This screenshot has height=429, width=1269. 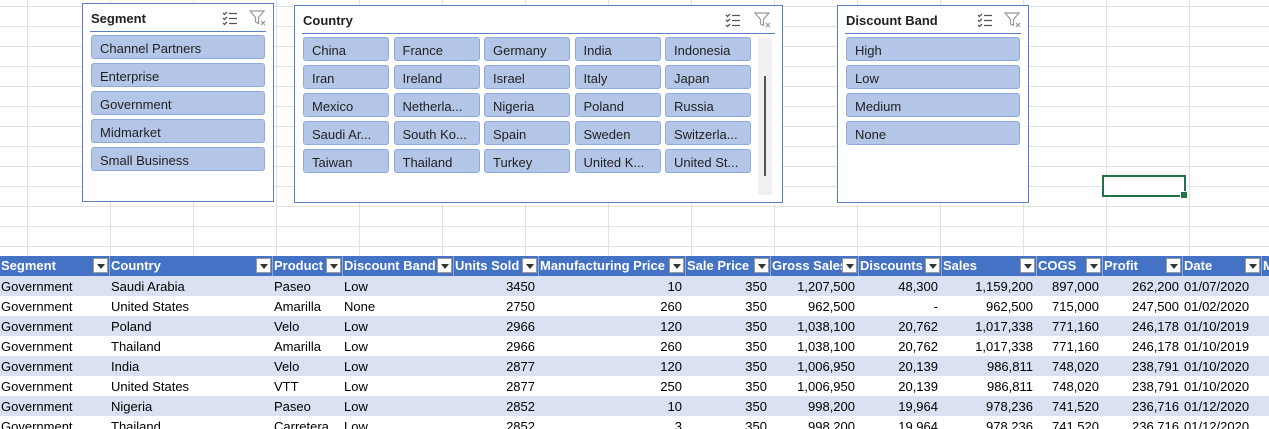 What do you see at coordinates (708, 49) in the screenshot?
I see `country-slicer-item: Indonesia` at bounding box center [708, 49].